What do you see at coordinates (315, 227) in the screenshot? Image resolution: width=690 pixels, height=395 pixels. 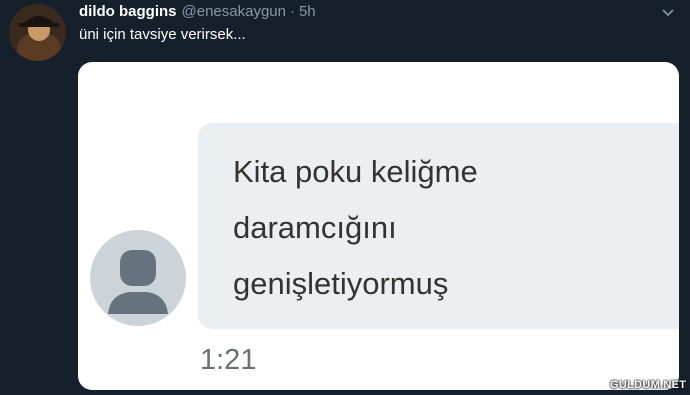 I see `message-line: daramcığını` at bounding box center [315, 227].